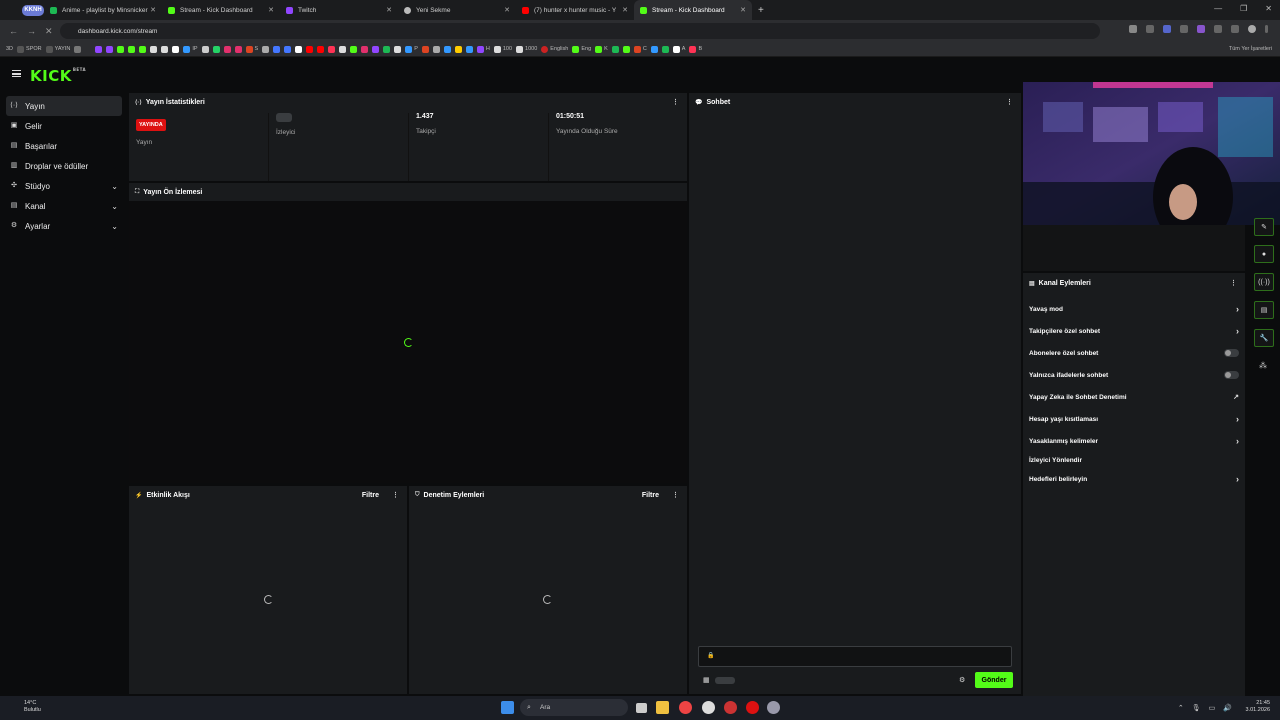  What do you see at coordinates (57, 49) in the screenshot?
I see `bookmark: YAYIN` at bounding box center [57, 49].